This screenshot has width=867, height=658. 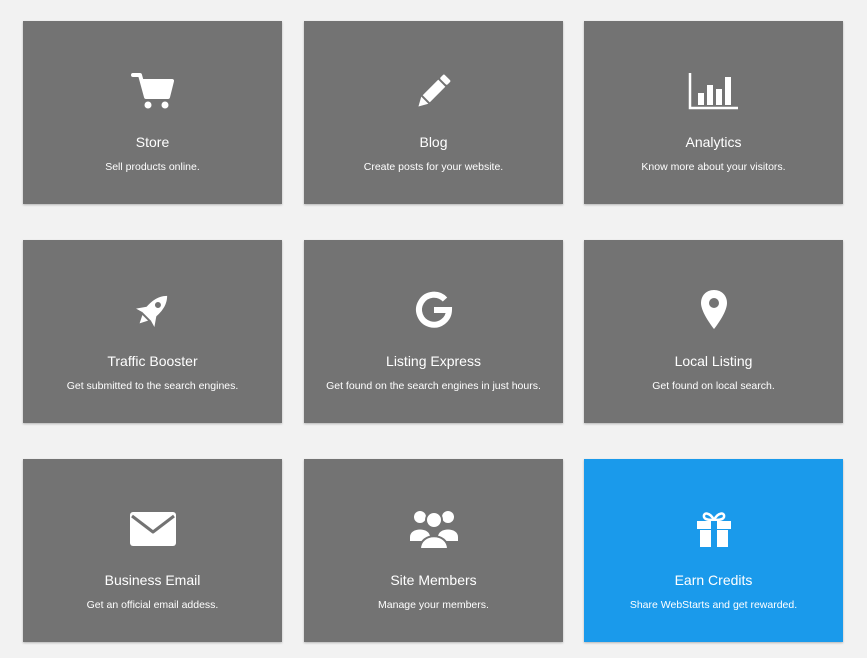 I want to click on pencil-icon, so click(x=433, y=91).